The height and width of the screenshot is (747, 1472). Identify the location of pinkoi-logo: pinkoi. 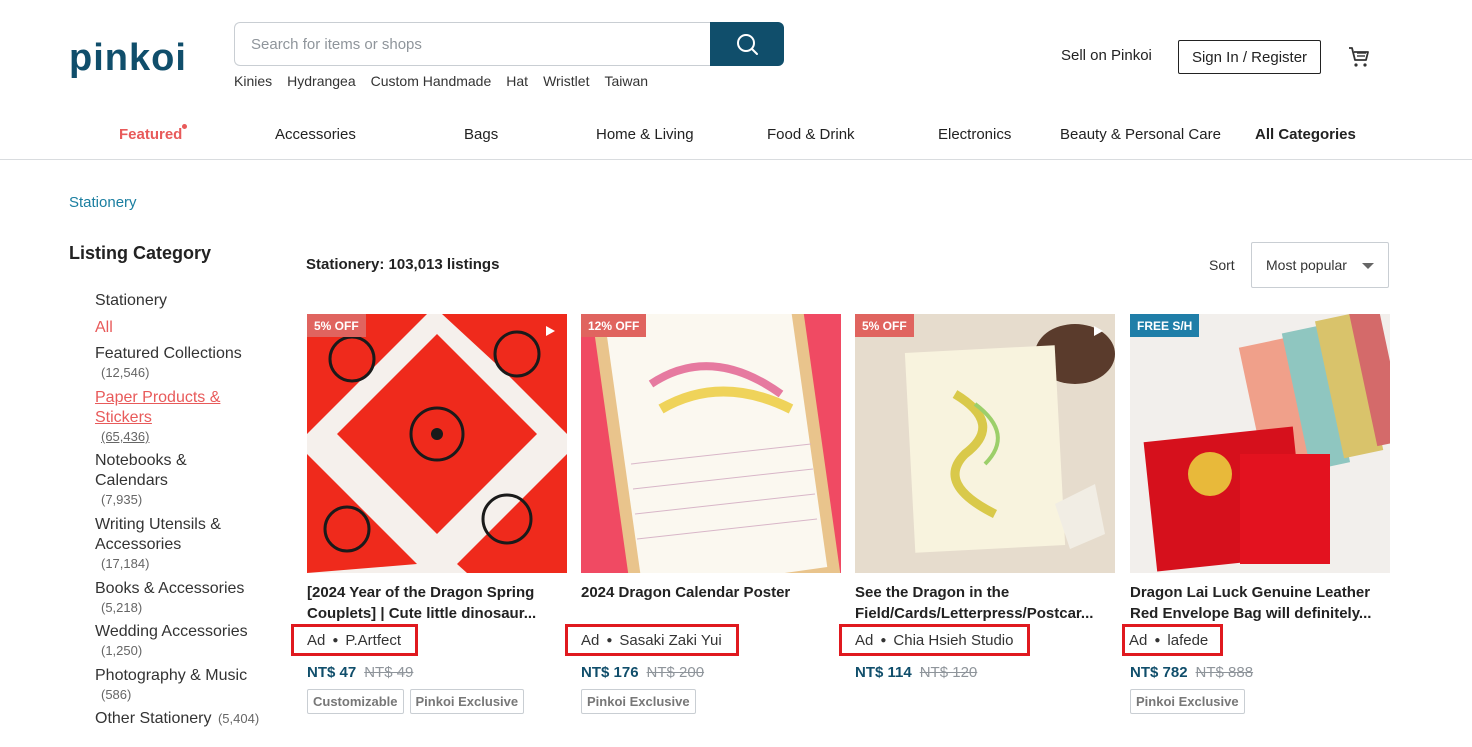
(133, 58).